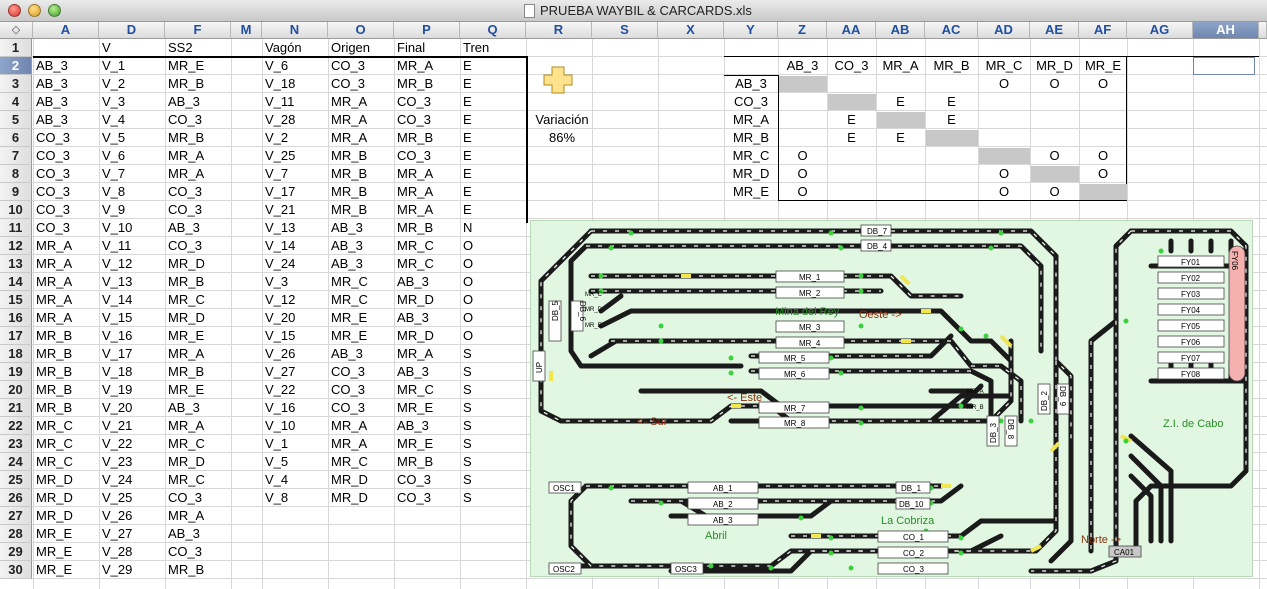 The width and height of the screenshot is (1267, 589). What do you see at coordinates (16, 66) in the screenshot?
I see `row-header-2: 2` at bounding box center [16, 66].